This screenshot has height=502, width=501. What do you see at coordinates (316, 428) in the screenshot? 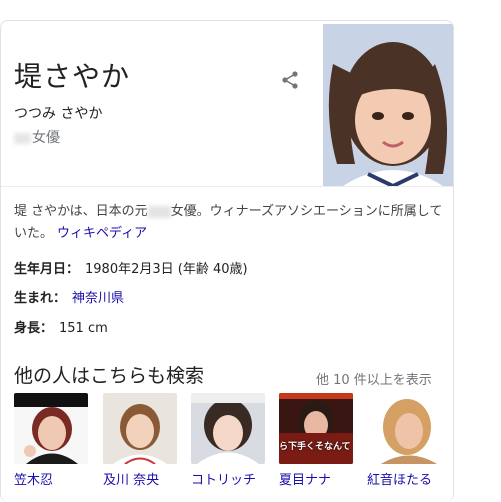
I see `person-thumbnail: ら下手くそなんて` at bounding box center [316, 428].